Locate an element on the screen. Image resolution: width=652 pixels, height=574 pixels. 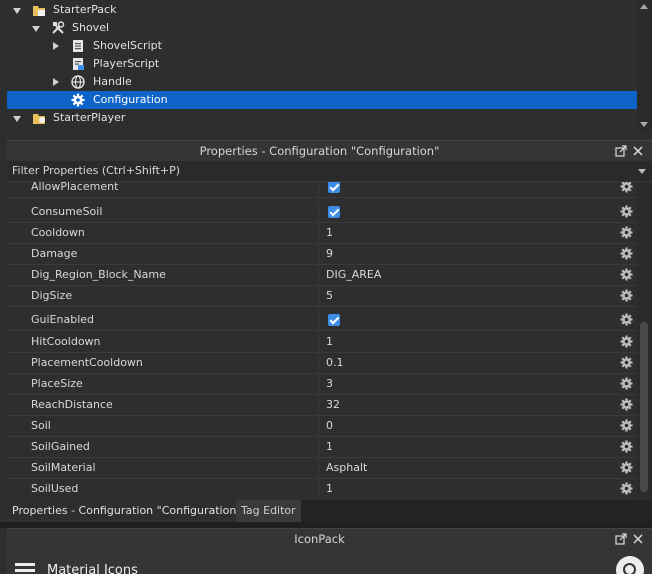
property-row-soilused: SoilUsed 1 is located at coordinates (322, 488).